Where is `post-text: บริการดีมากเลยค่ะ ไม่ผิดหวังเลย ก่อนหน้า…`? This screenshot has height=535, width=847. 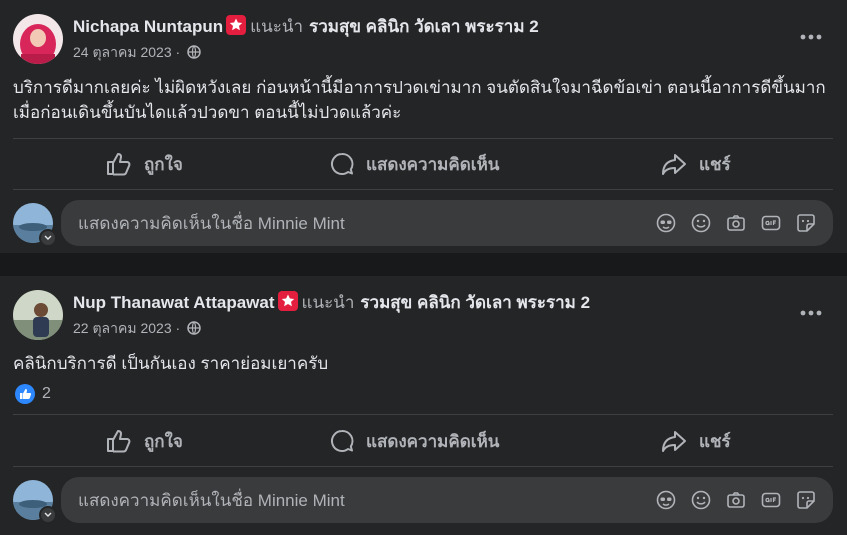
post-text: บริการดีมากเลยค่ะ ไม่ผิดหวังเลย ก่อนหน้า… is located at coordinates (419, 100).